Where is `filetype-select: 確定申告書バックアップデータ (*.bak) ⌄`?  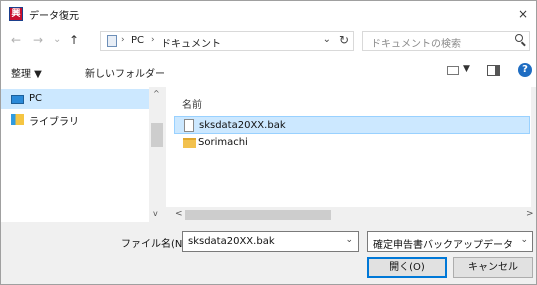 filetype-select: 確定申告書バックアップデータ (*.bak) ⌄ is located at coordinates (450, 241).